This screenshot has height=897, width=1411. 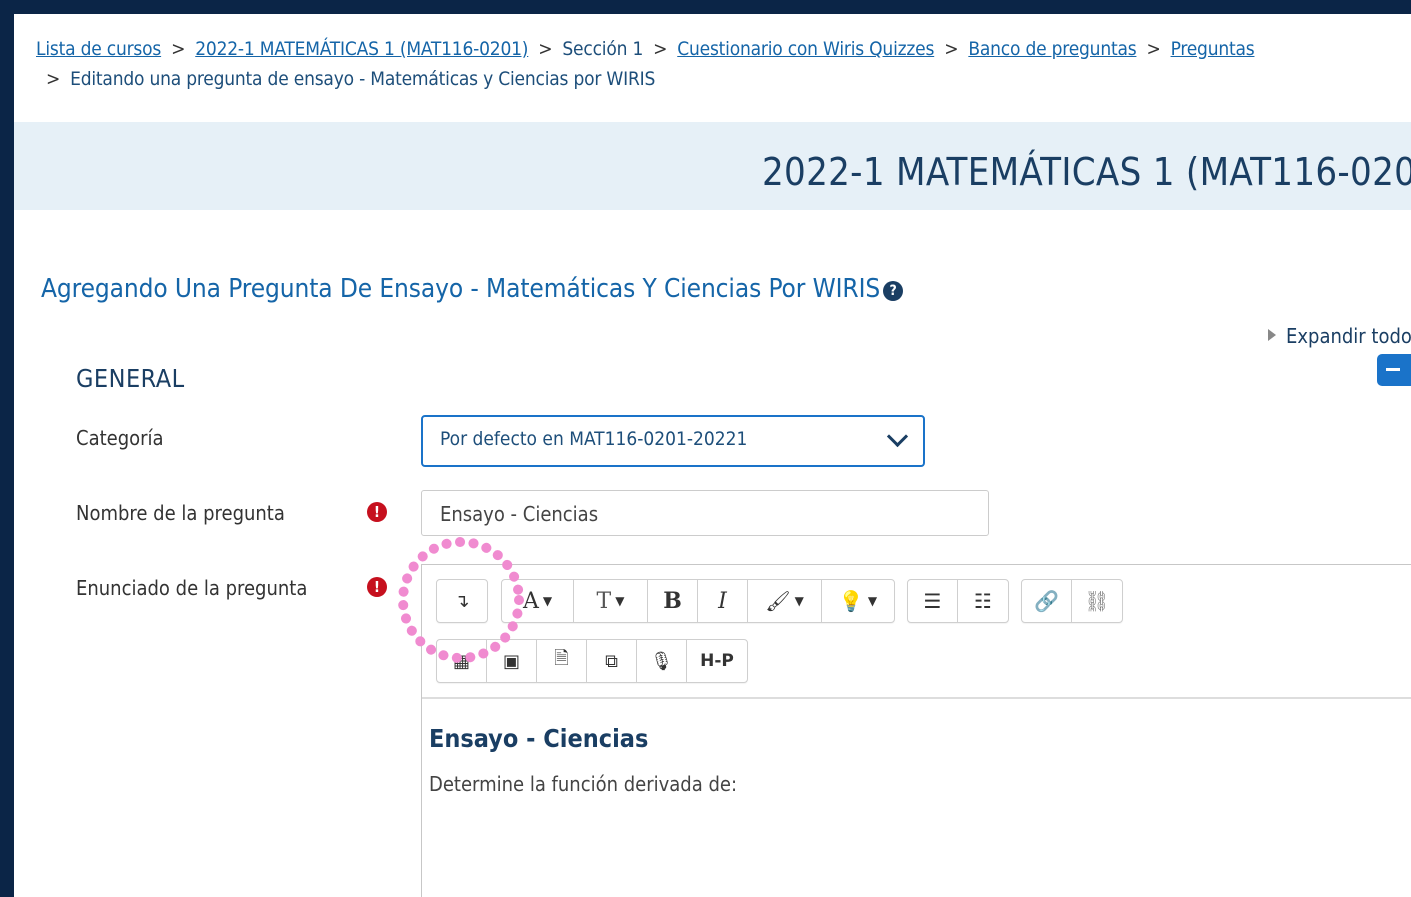 I want to click on insert-file-button: 🗎, so click(x=562, y=661).